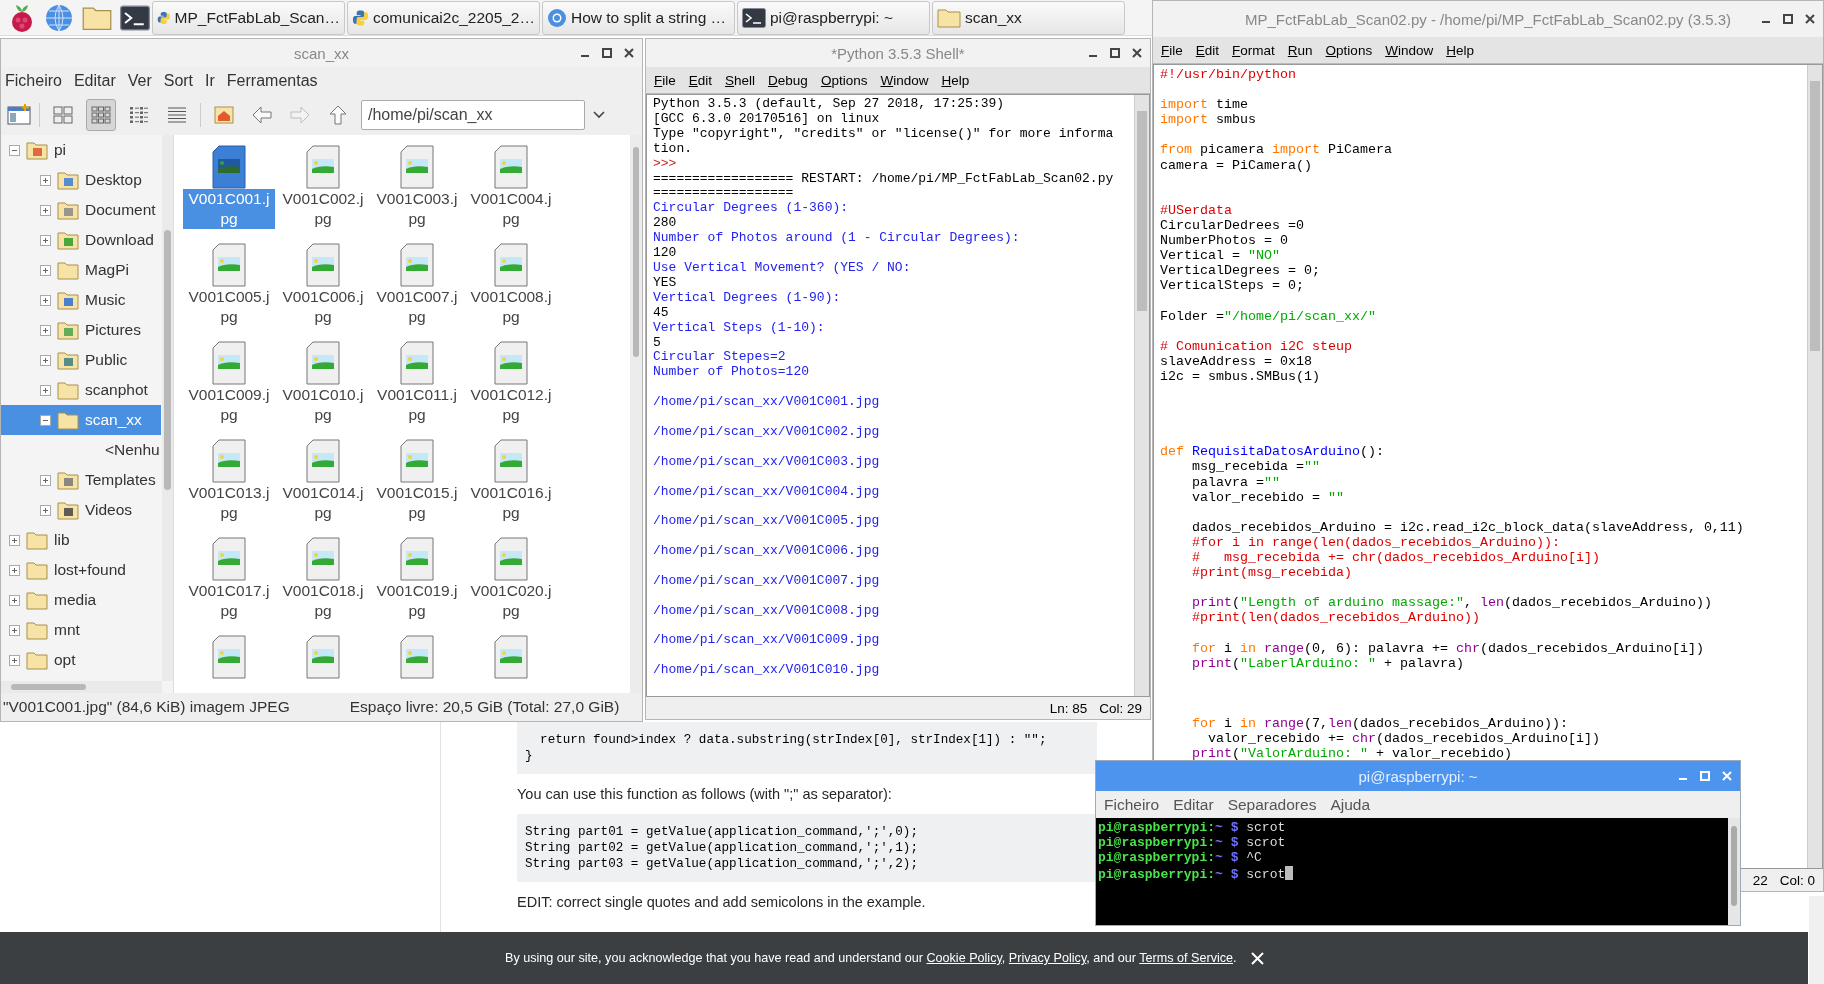 This screenshot has width=1824, height=984. Describe the element at coordinates (417, 390) in the screenshot. I see `image-file: V001C011.jpg` at that location.